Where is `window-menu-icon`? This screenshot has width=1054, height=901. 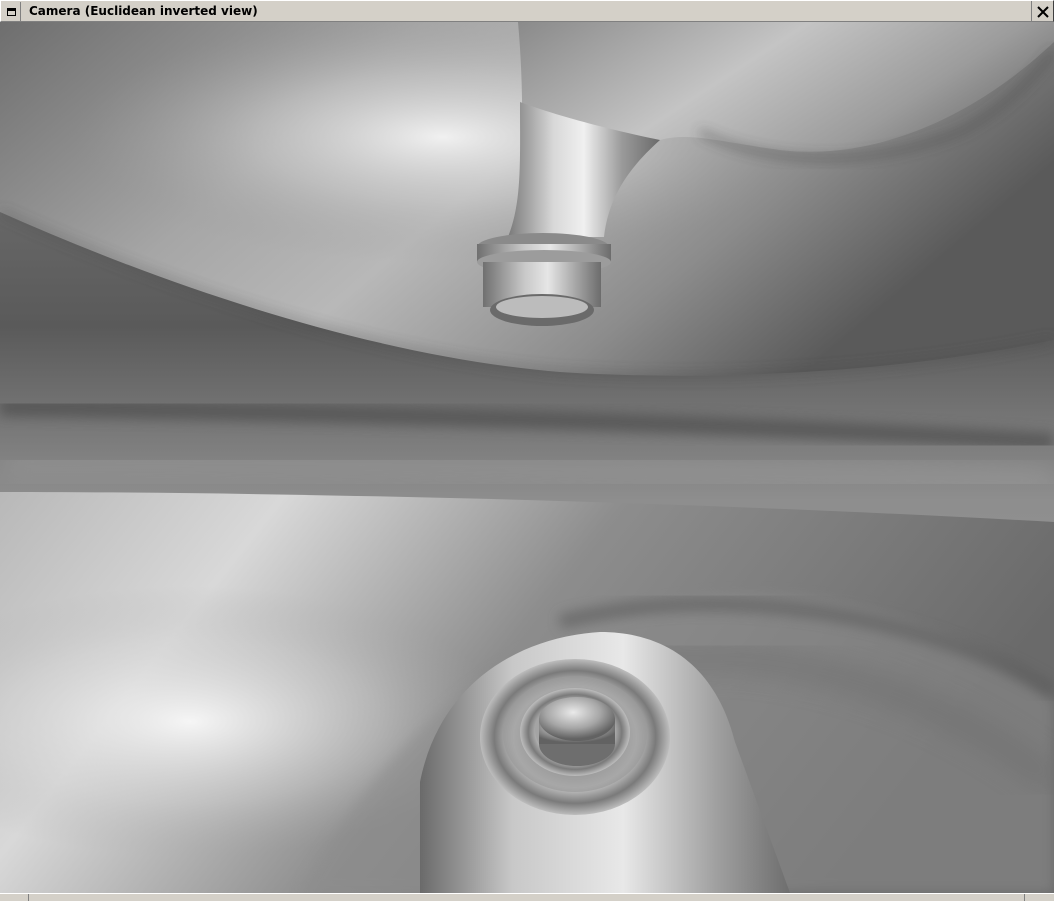
window-menu-icon is located at coordinates (11, 11).